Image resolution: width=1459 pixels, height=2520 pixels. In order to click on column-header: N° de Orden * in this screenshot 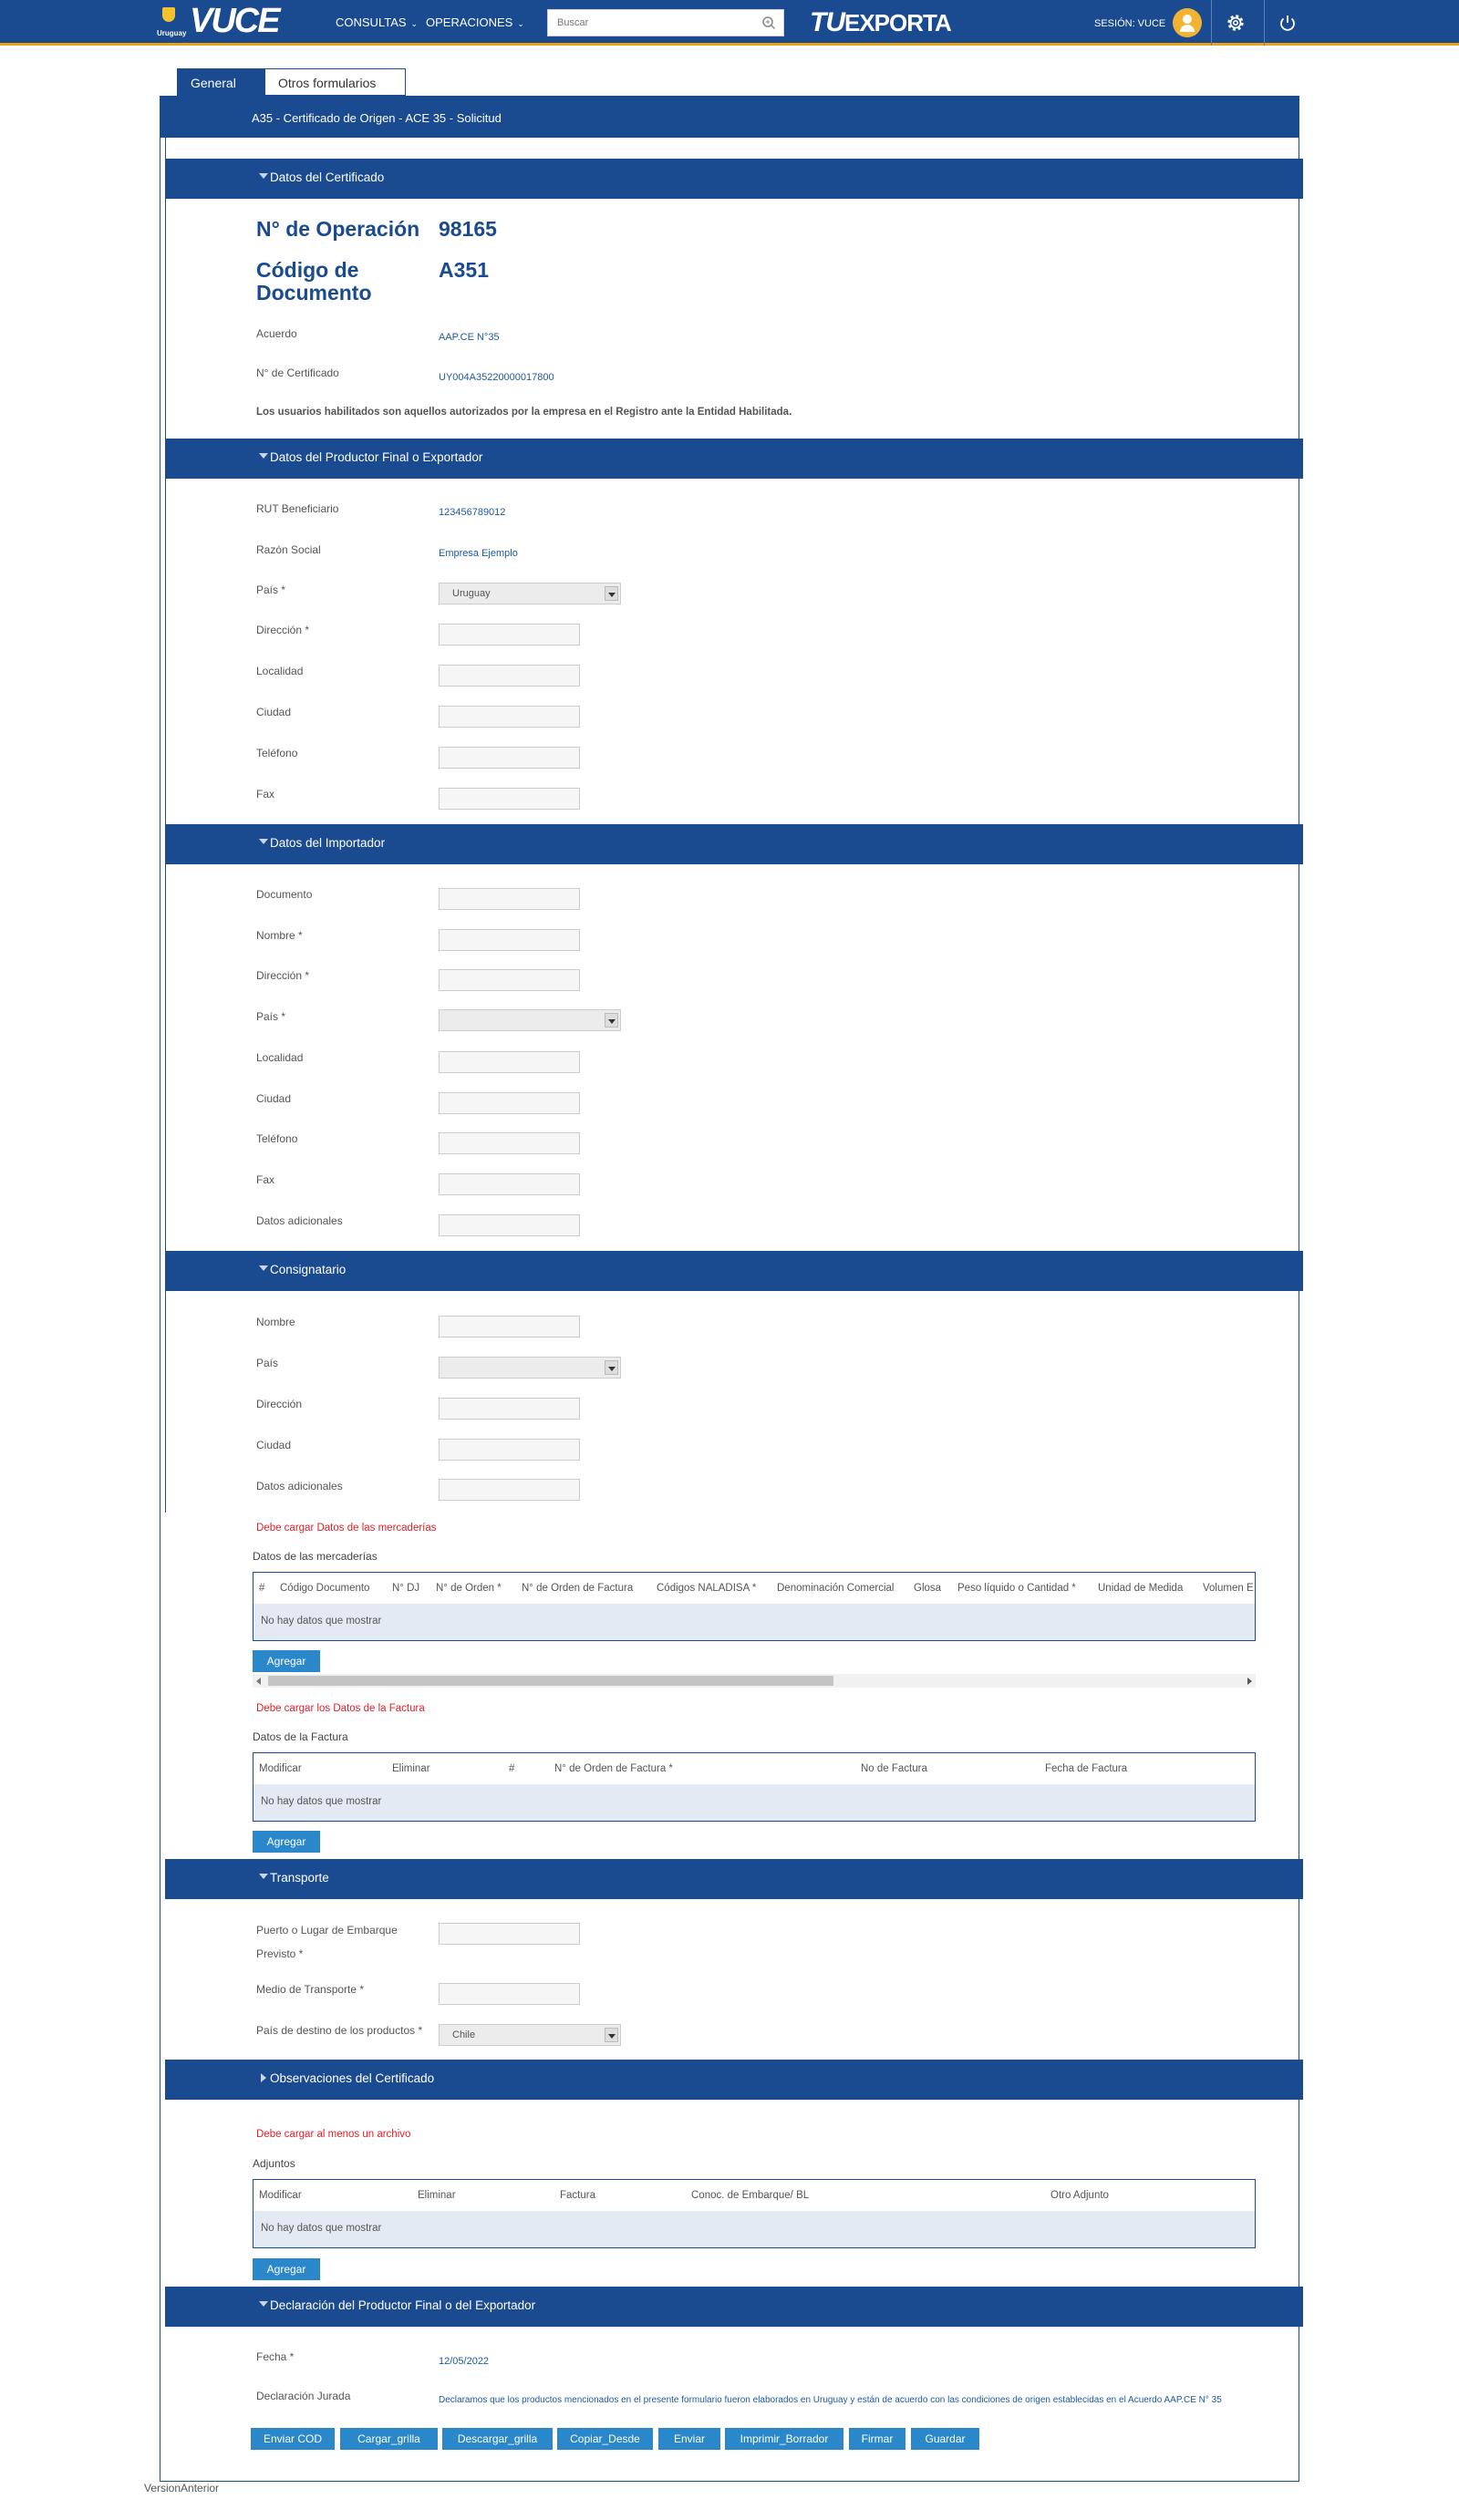, I will do `click(469, 1588)`.